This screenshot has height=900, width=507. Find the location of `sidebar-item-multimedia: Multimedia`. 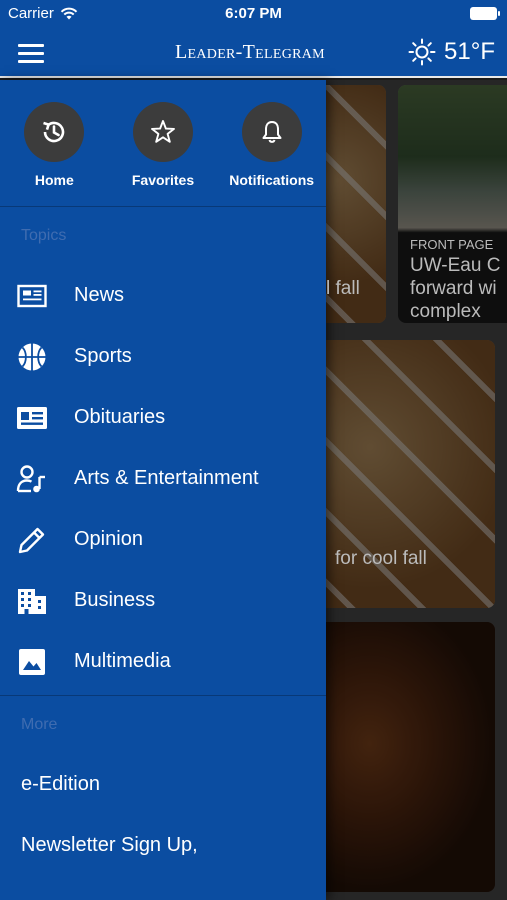

sidebar-item-multimedia: Multimedia is located at coordinates (163, 661).